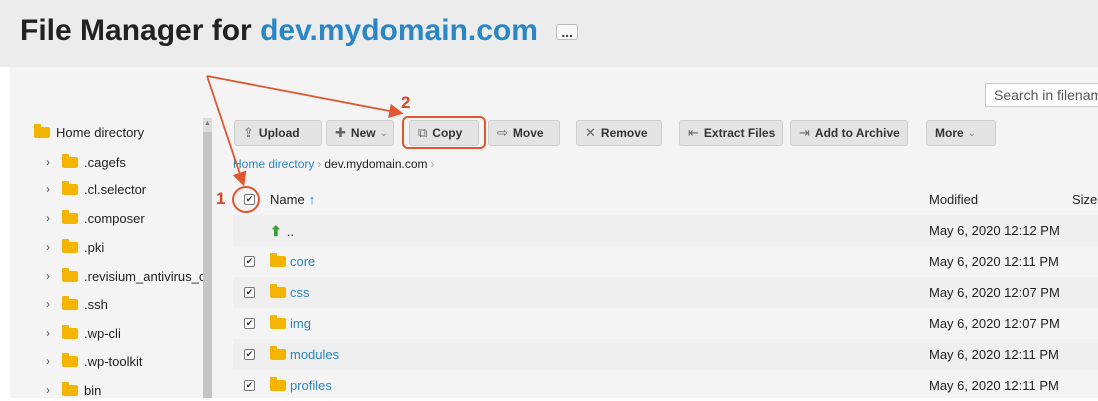 This screenshot has height=401, width=1098. What do you see at coordinates (226, 131) in the screenshot?
I see `arrow-to-checkbox` at bounding box center [226, 131].